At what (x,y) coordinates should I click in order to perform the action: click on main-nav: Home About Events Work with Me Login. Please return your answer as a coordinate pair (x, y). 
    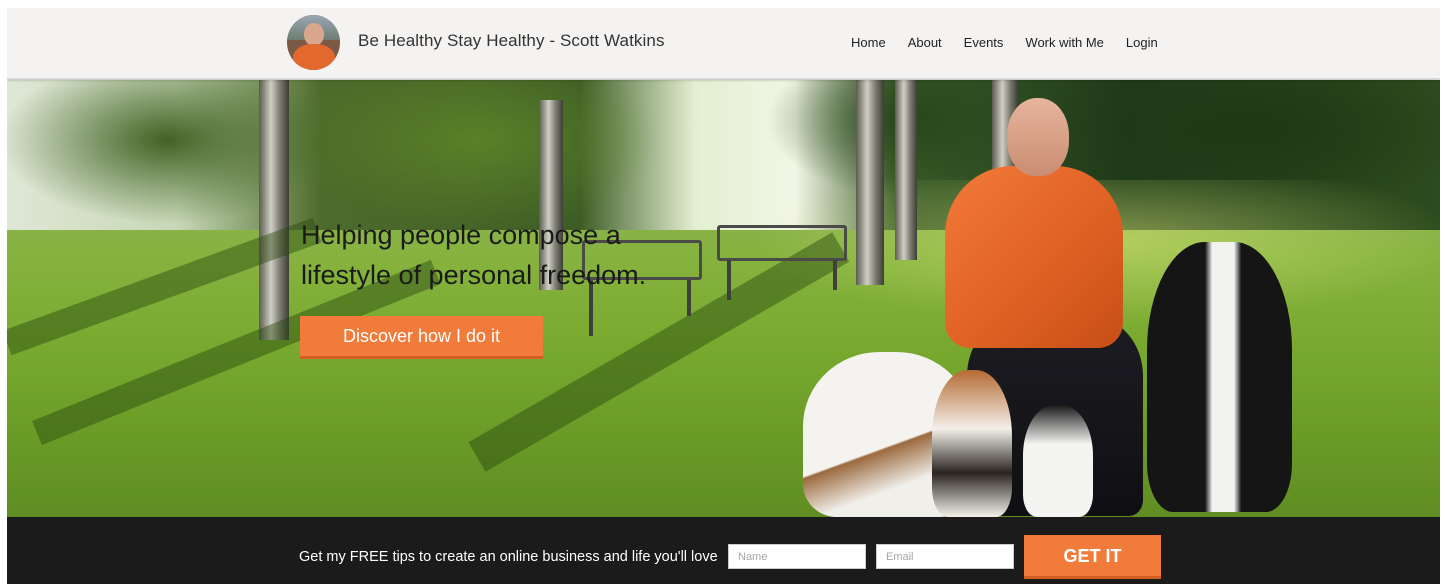
    Looking at the image, I should click on (1015, 42).